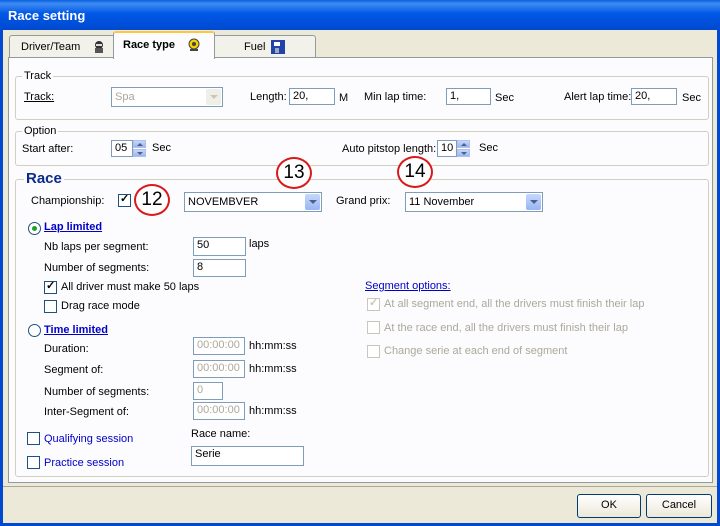  I want to click on segment-options-title: Segment options:, so click(408, 286).